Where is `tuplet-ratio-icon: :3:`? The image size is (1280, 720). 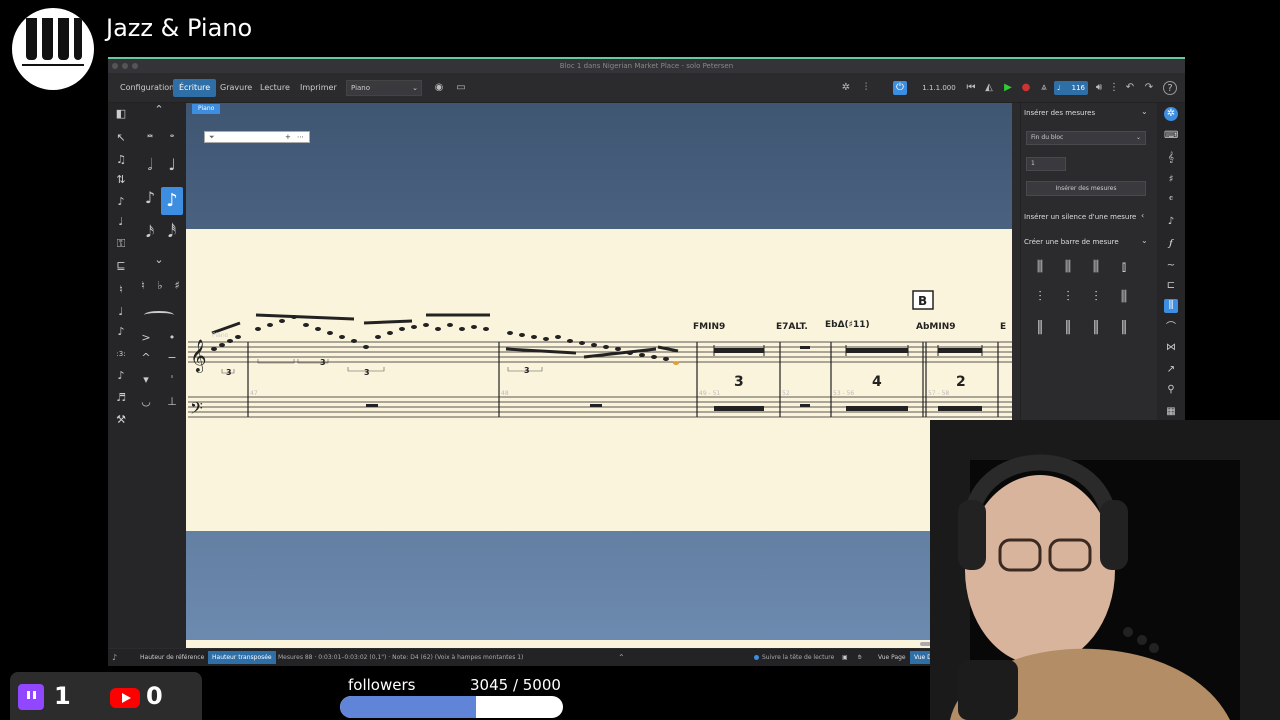 tuplet-ratio-icon: :3: is located at coordinates (121, 354).